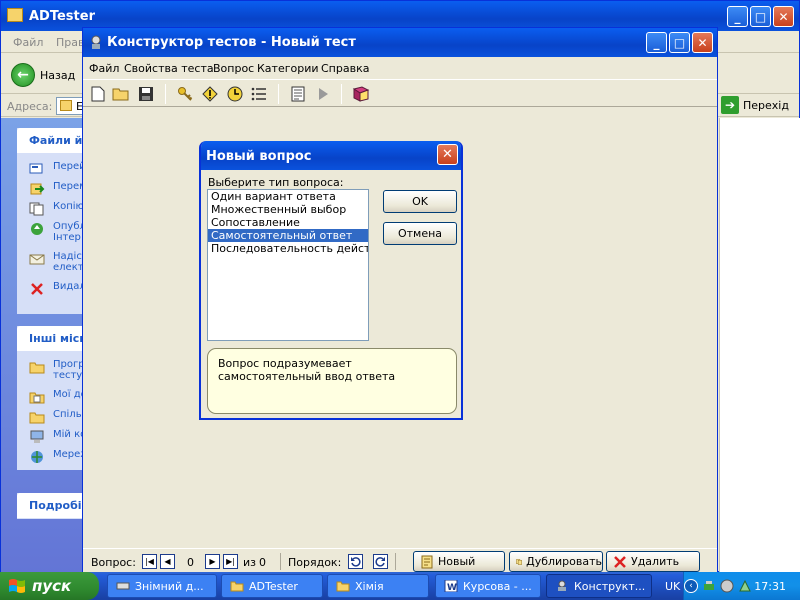 This screenshot has height=600, width=800. What do you see at coordinates (655, 561) in the screenshot?
I see `delete-question-label: Удалить` at bounding box center [655, 561].